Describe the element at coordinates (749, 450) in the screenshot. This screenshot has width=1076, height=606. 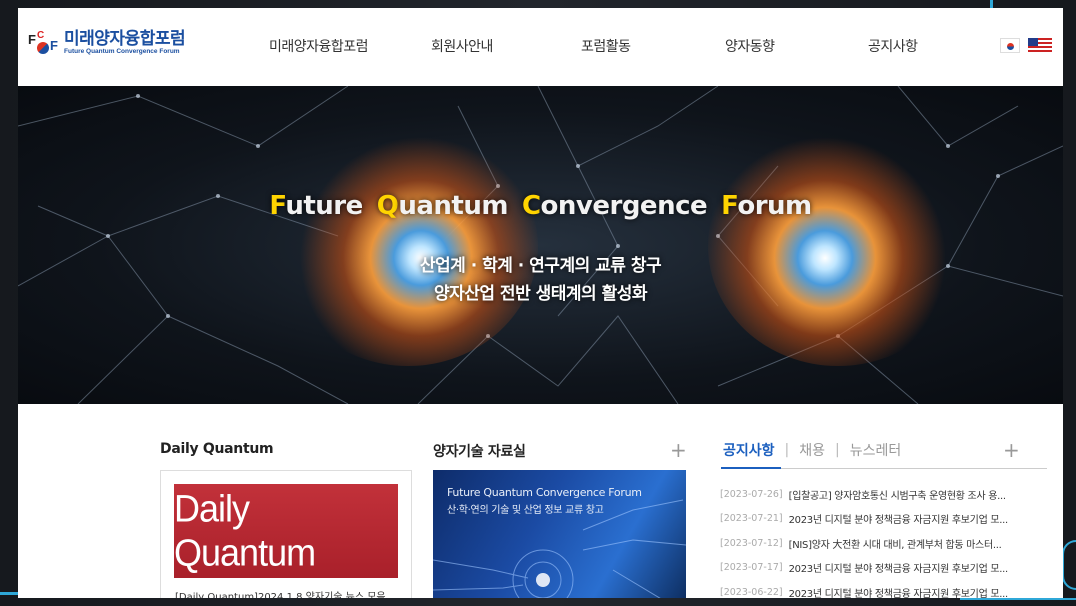
I see `tab-notice: 공지사항` at that location.